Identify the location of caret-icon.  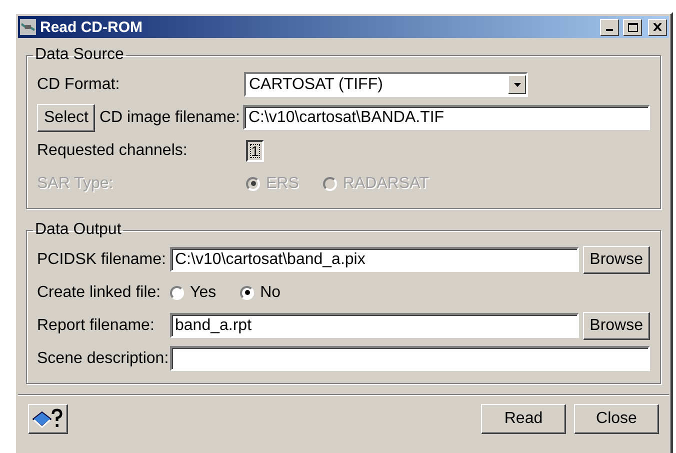
(517, 84).